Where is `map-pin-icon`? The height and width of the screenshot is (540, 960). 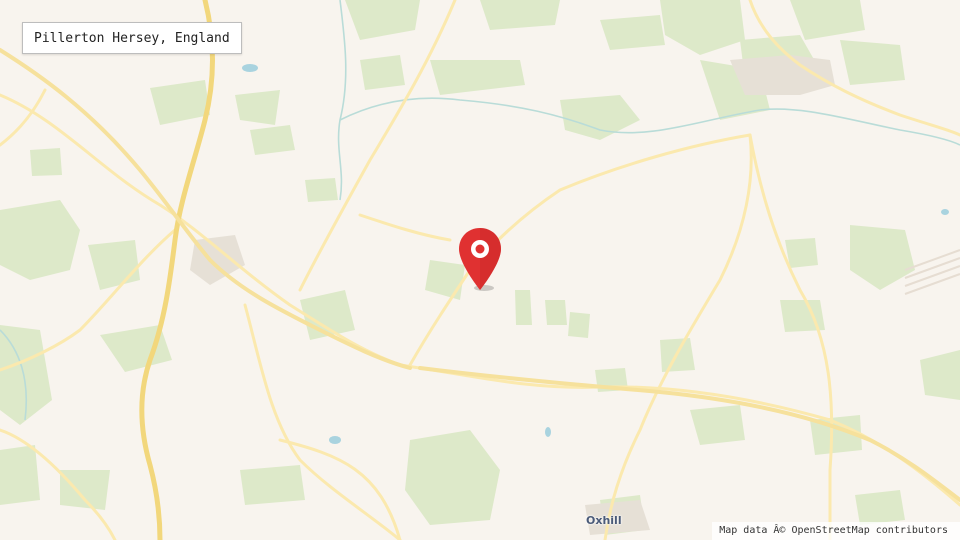
map-pin-icon is located at coordinates (480, 260).